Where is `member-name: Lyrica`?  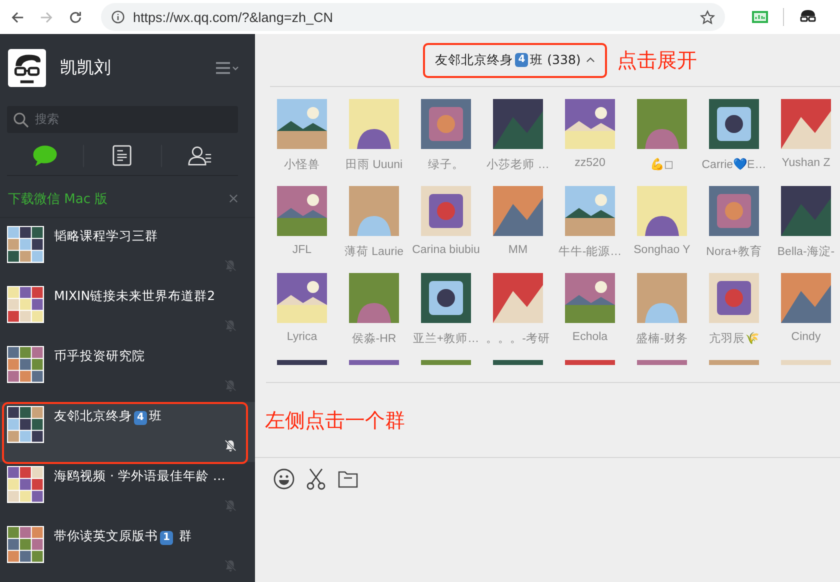
member-name: Lyrica is located at coordinates (302, 337).